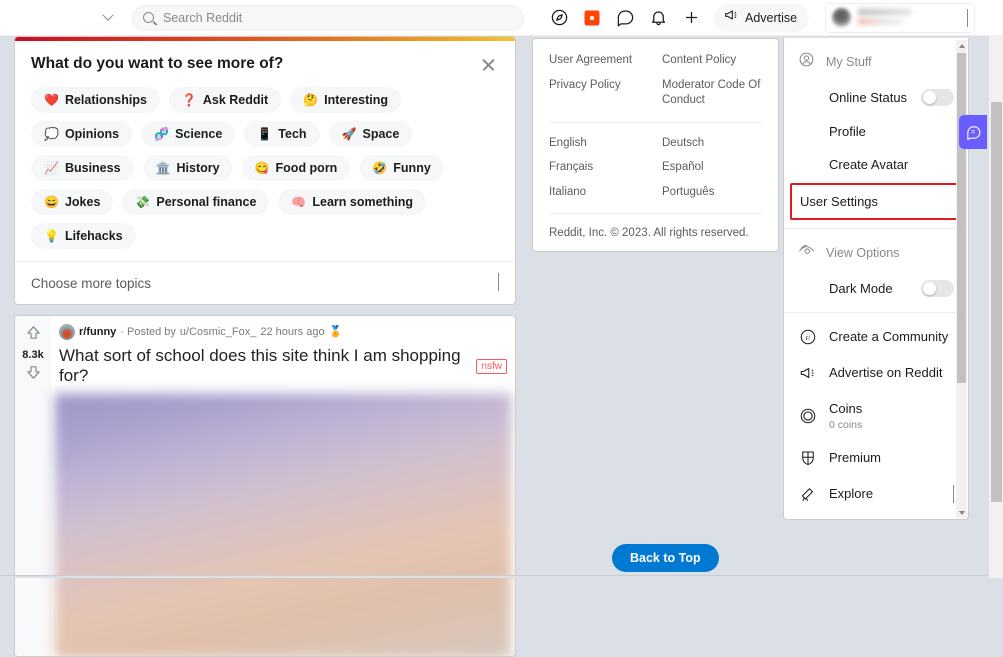  I want to click on topic-chip-emoji: ❤️, so click(51, 100).